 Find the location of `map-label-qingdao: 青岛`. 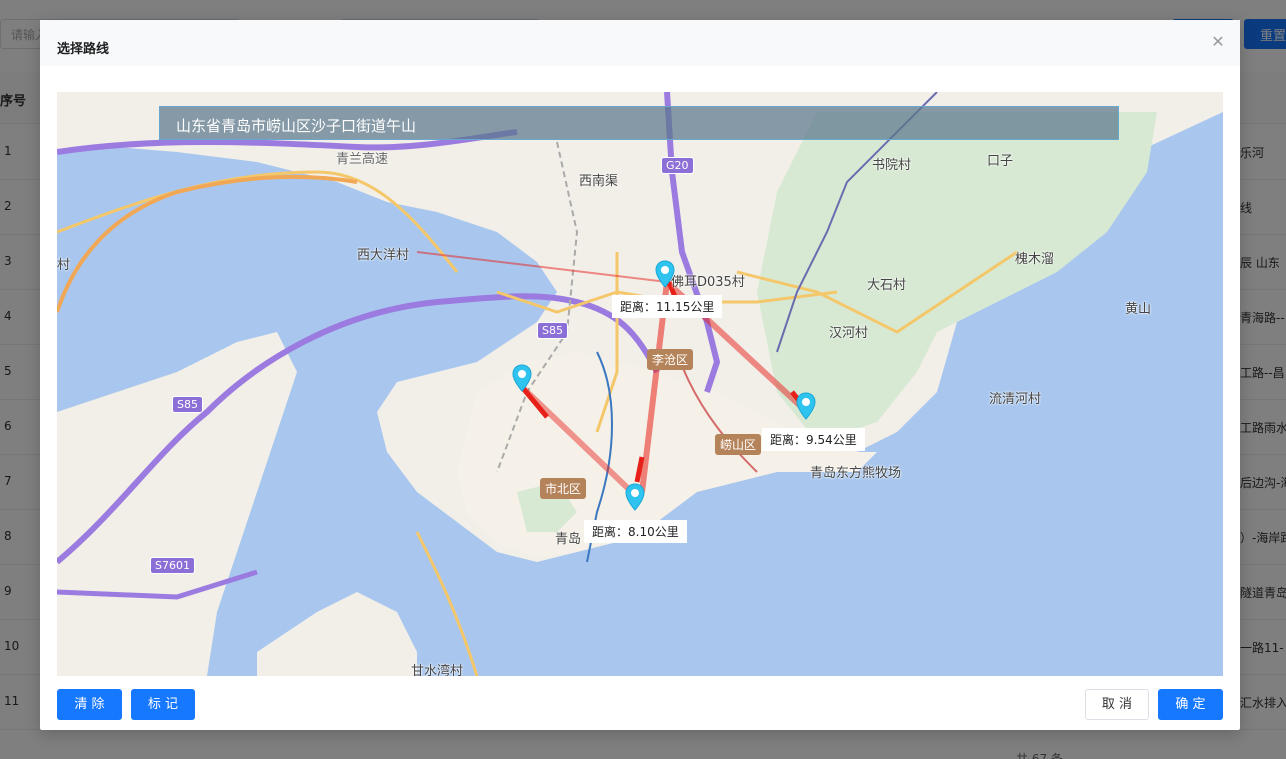

map-label-qingdao: 青岛 is located at coordinates (568, 539).